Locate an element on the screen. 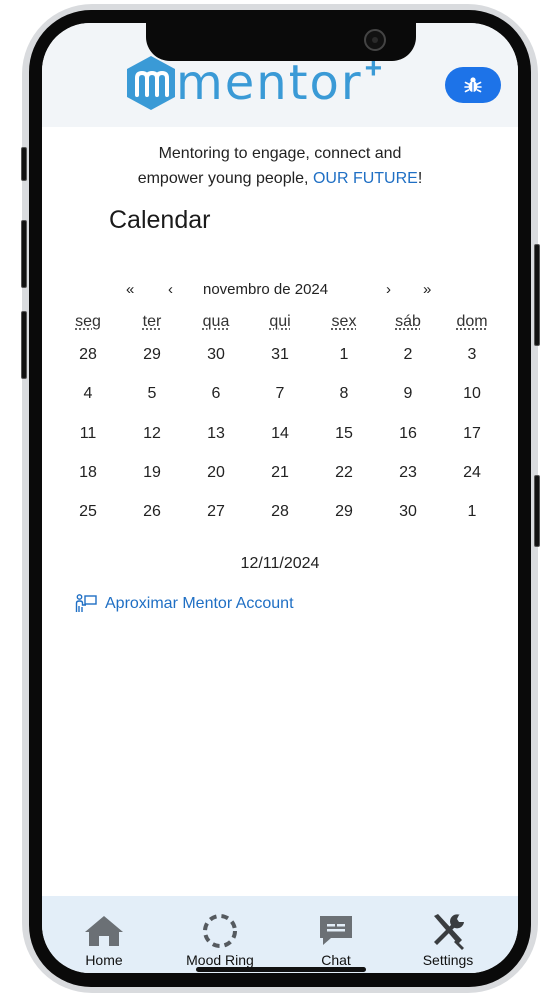 Image resolution: width=544 pixels, height=997 pixels. calendar-navigation: « ‹ novembro de 2024 › » is located at coordinates (280, 292).